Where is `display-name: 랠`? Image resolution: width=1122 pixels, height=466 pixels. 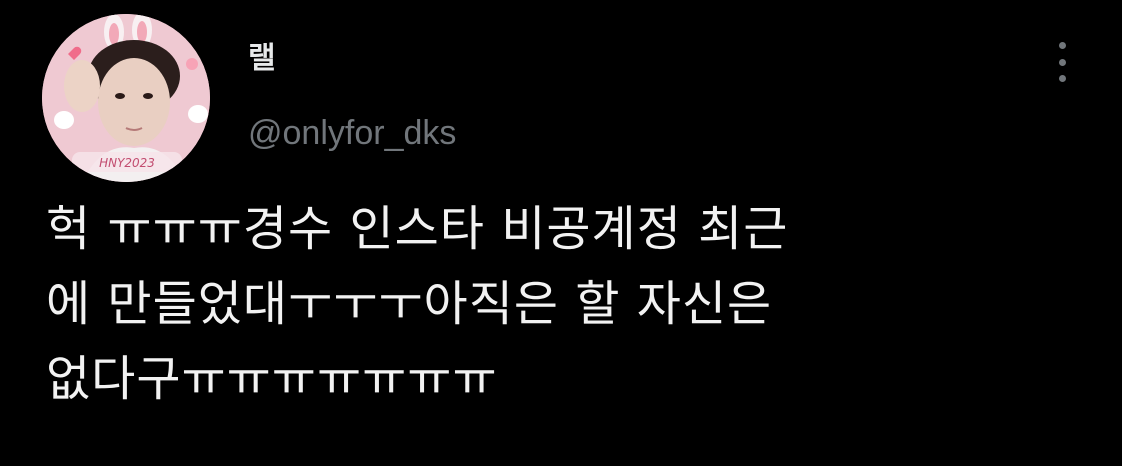
display-name: 랠 is located at coordinates (262, 59).